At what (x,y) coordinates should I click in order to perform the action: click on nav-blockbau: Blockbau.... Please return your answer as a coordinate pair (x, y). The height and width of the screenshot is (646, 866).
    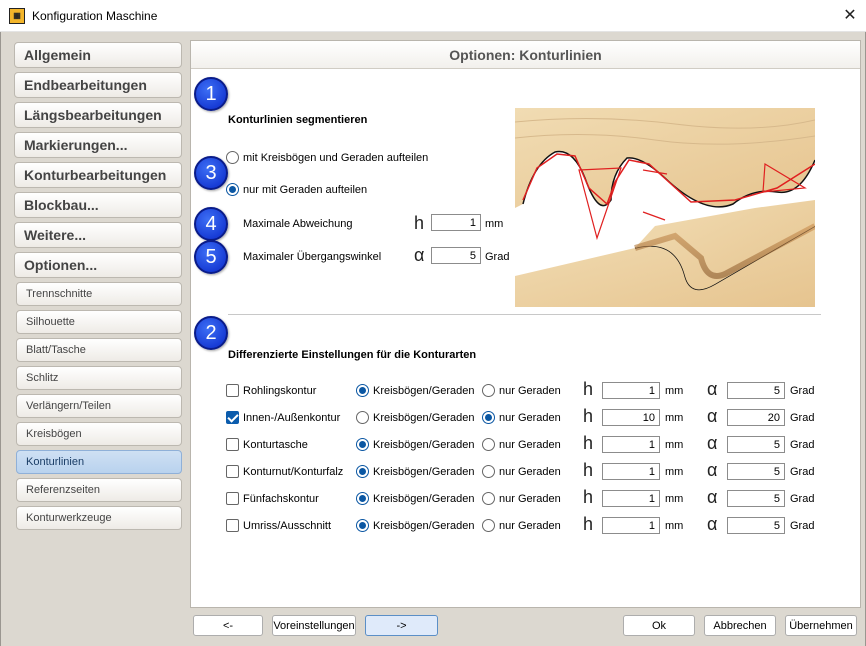
    Looking at the image, I should click on (98, 205).